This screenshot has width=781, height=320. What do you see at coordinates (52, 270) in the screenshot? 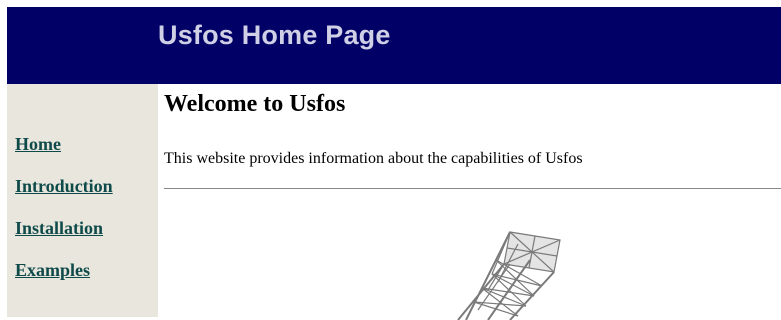
I see `sidebar-item-examples: Examples` at bounding box center [52, 270].